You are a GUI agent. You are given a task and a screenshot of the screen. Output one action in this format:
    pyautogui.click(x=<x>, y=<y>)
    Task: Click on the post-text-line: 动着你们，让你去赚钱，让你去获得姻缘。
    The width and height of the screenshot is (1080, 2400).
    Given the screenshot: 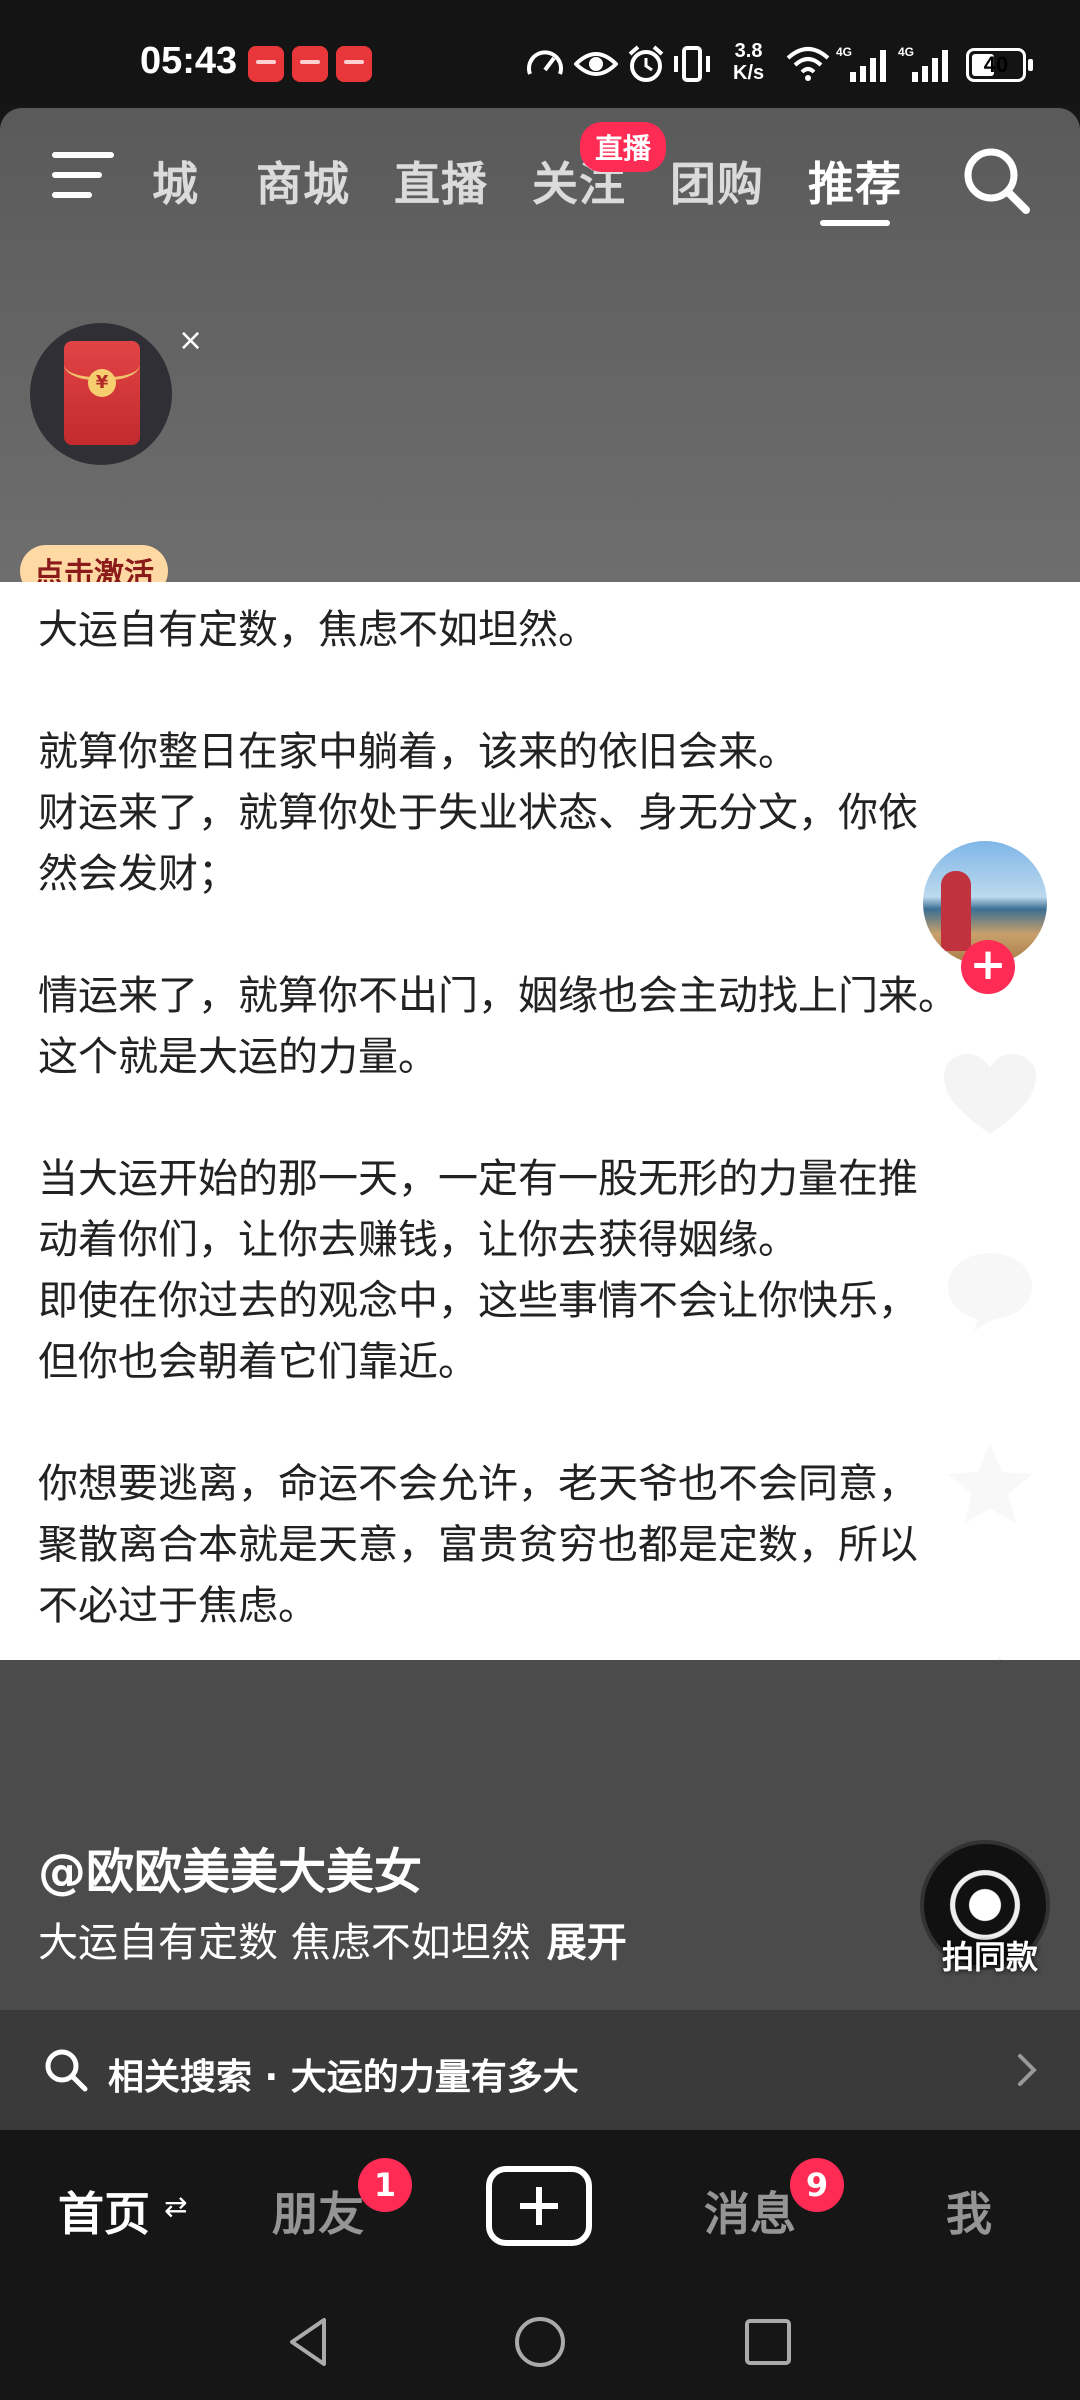 What is the action you would take?
    pyautogui.click(x=418, y=1240)
    